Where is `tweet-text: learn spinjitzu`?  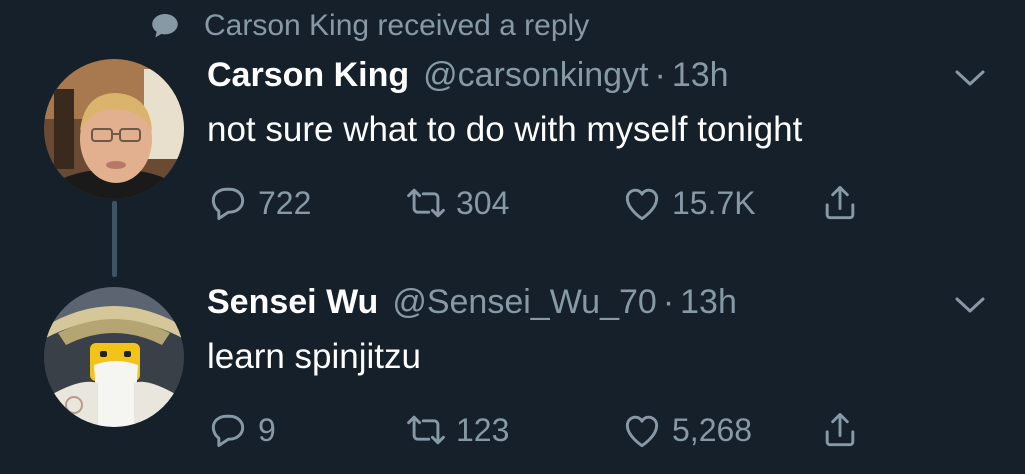
tweet-text: learn spinjitzu is located at coordinates (314, 356).